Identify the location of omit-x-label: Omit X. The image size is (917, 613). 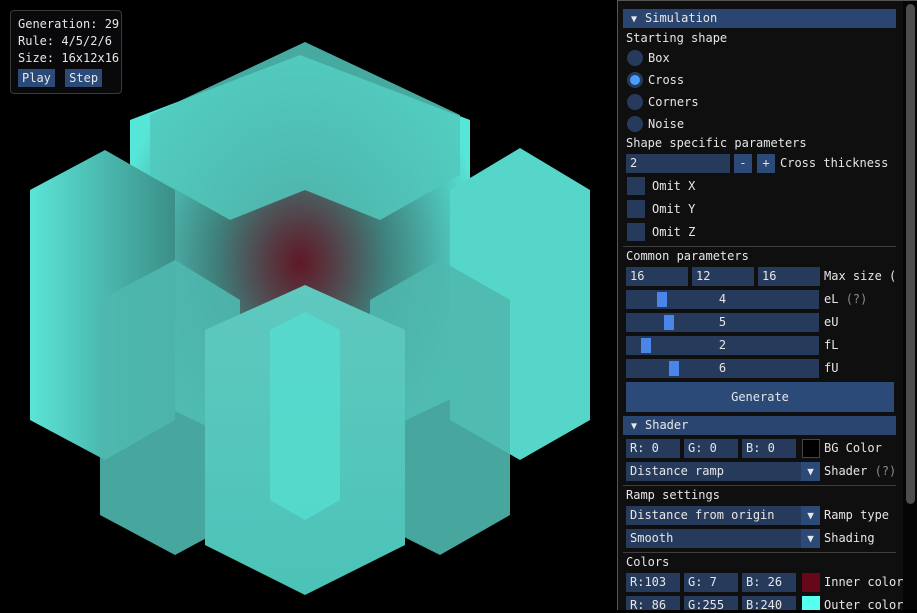
(674, 186).